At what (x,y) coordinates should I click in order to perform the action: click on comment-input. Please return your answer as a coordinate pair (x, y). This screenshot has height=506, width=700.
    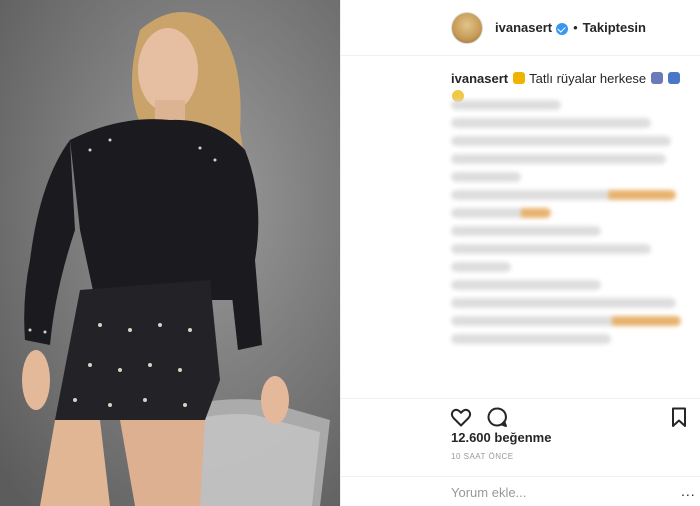
    Looking at the image, I should click on (561, 492).